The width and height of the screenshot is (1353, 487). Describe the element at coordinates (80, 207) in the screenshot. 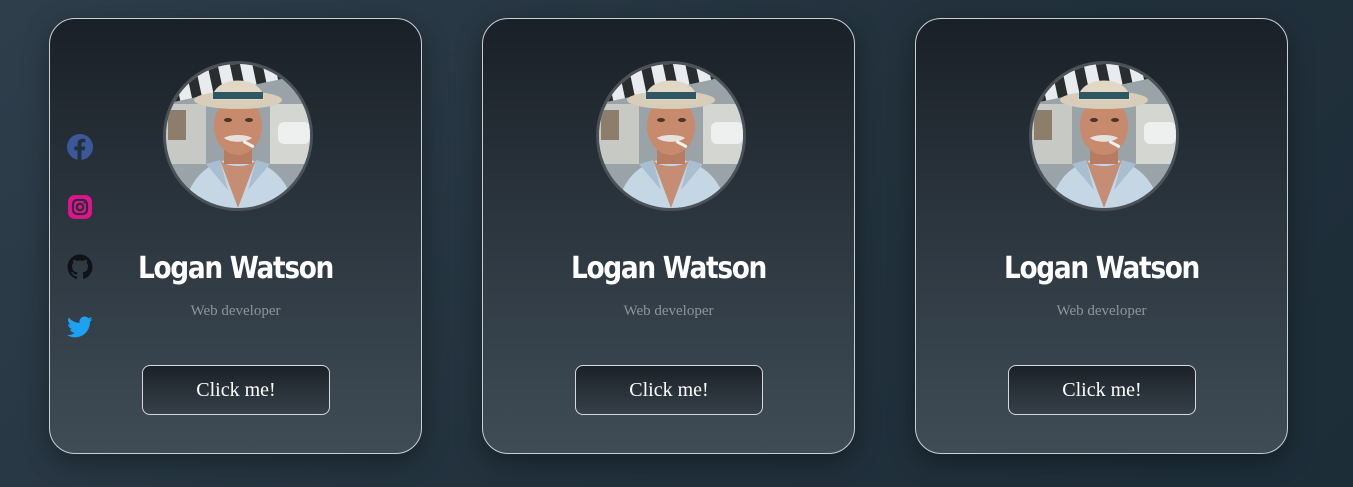

I see `instagram-icon` at that location.